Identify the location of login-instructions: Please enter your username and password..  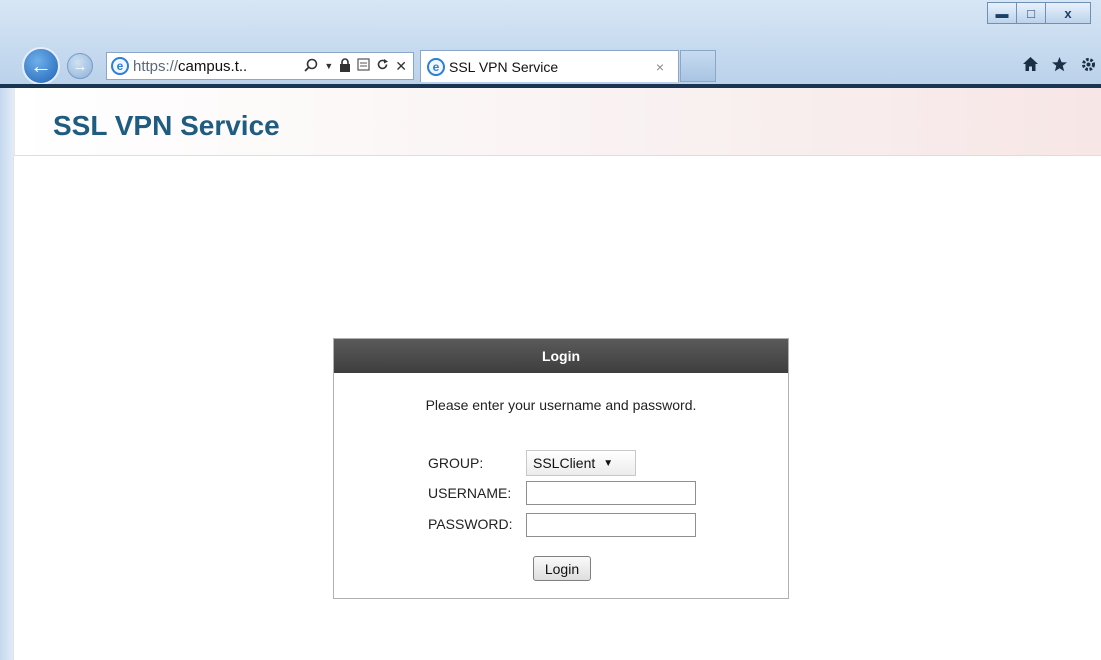
(561, 405).